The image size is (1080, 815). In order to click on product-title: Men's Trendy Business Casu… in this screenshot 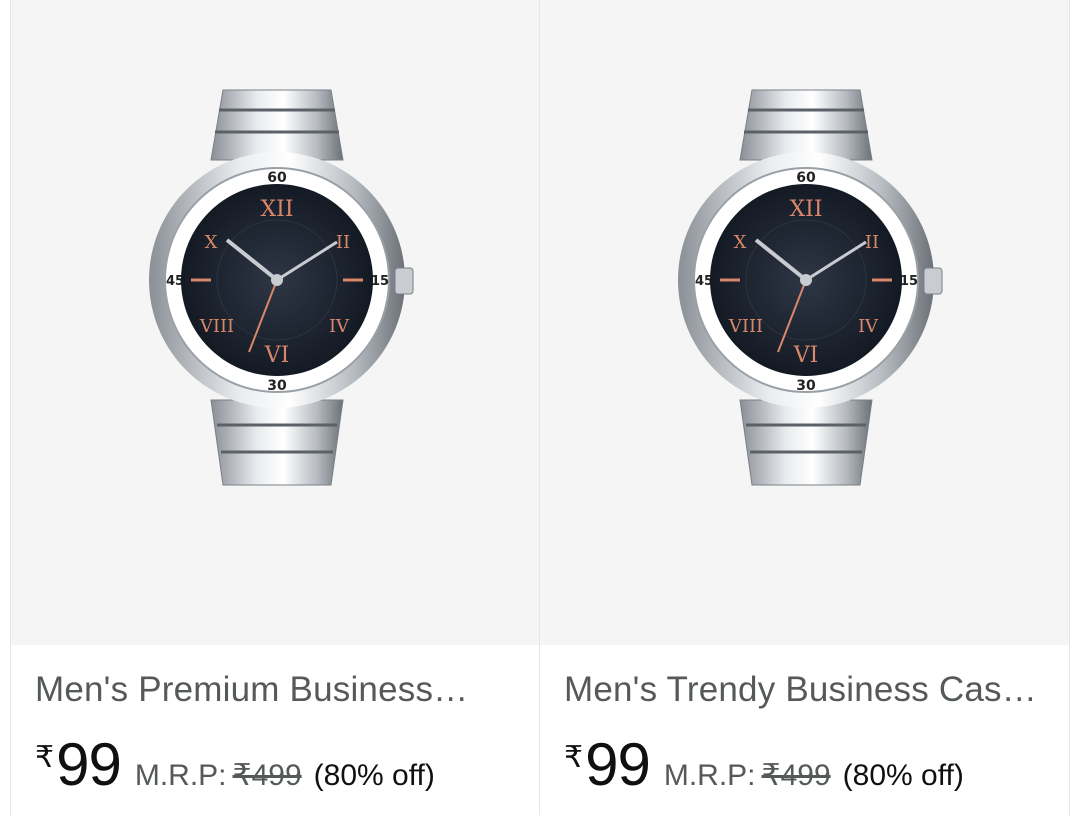, I will do `click(809, 690)`.